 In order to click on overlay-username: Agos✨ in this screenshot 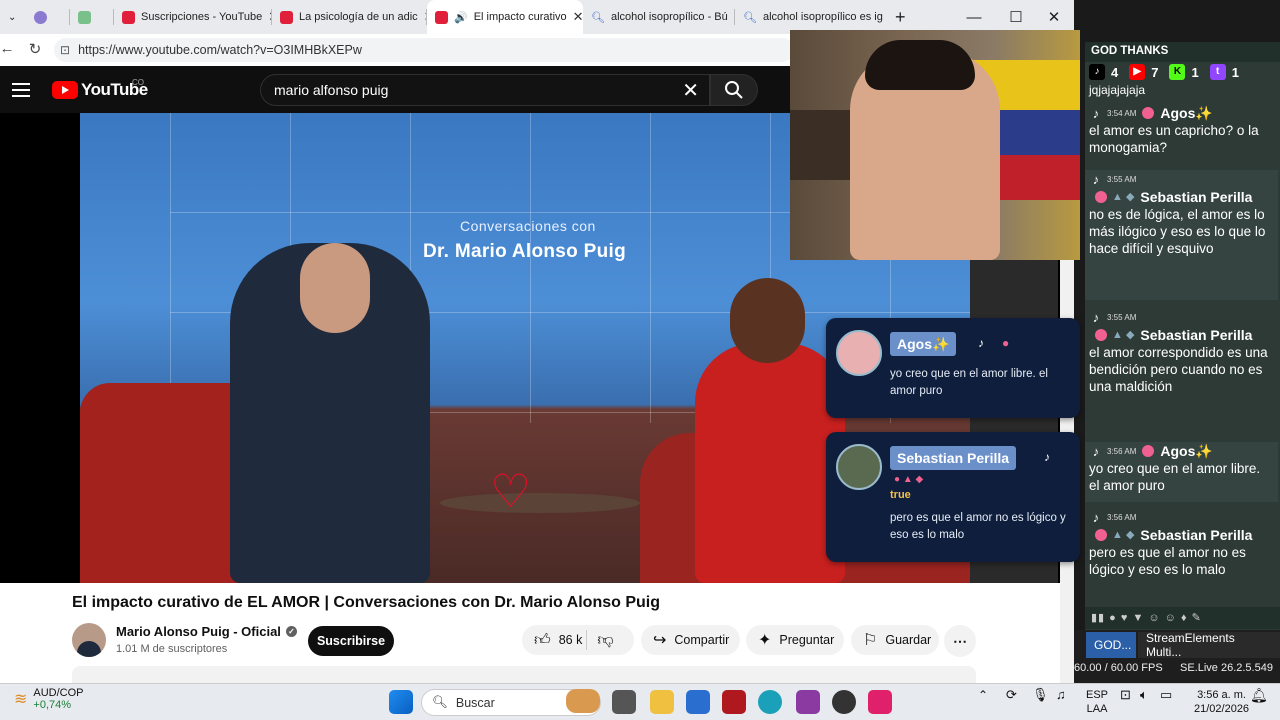, I will do `click(923, 344)`.